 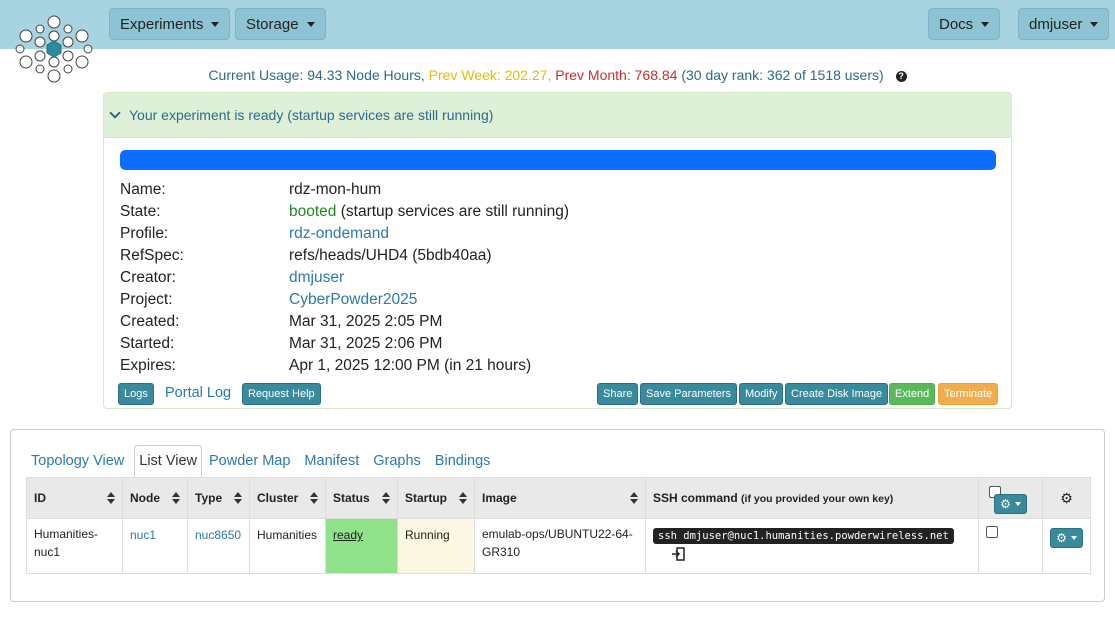 What do you see at coordinates (616, 75) in the screenshot?
I see `prev-month-usage: Prev Month: 768.84` at bounding box center [616, 75].